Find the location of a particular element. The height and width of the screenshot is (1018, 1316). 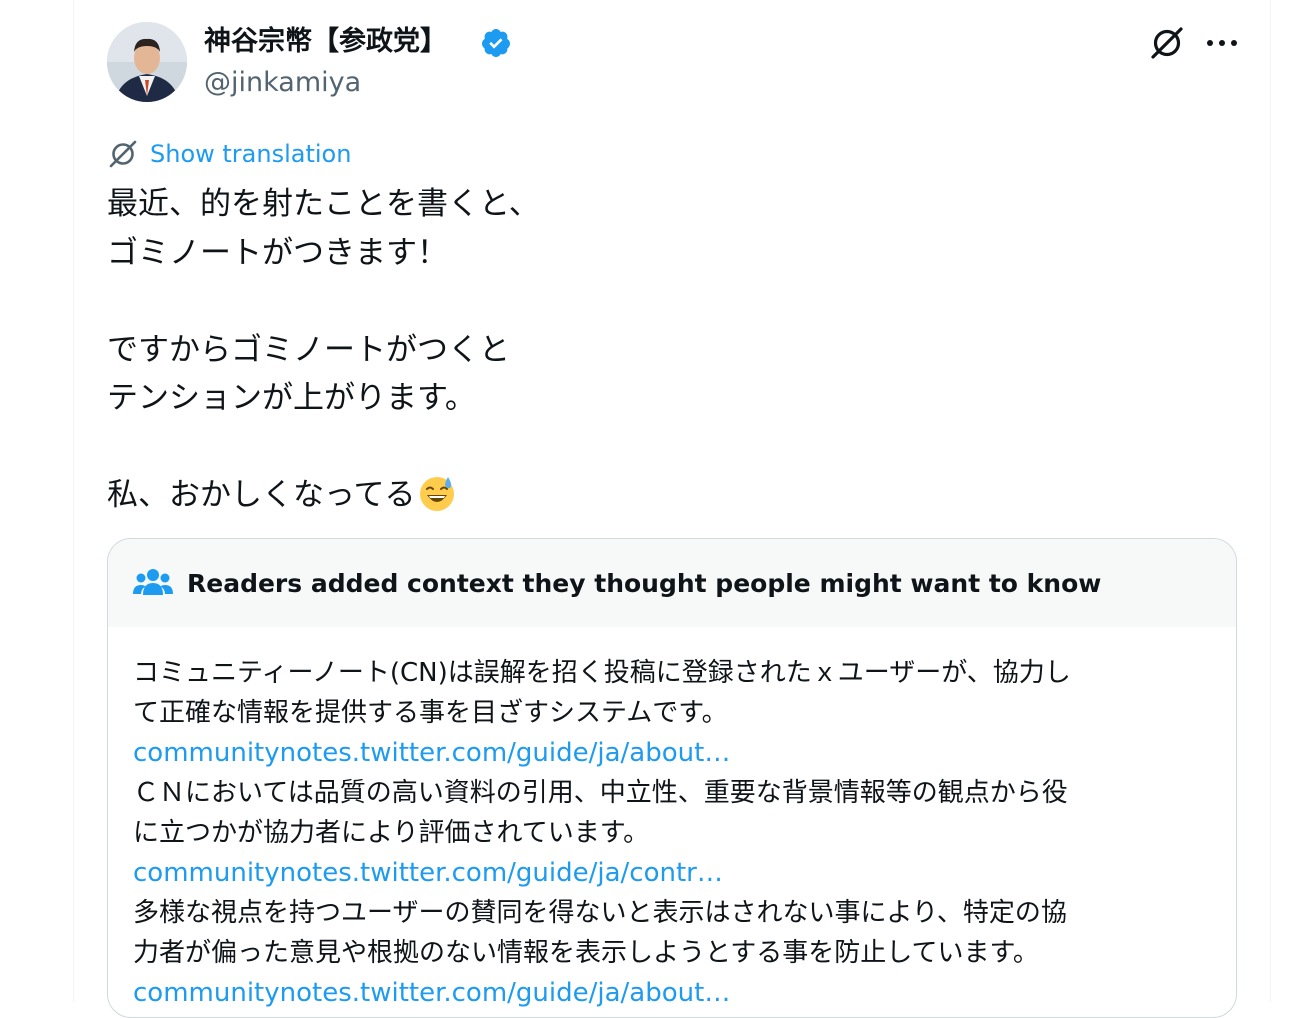

verified-badge-icon is located at coordinates (496, 43).